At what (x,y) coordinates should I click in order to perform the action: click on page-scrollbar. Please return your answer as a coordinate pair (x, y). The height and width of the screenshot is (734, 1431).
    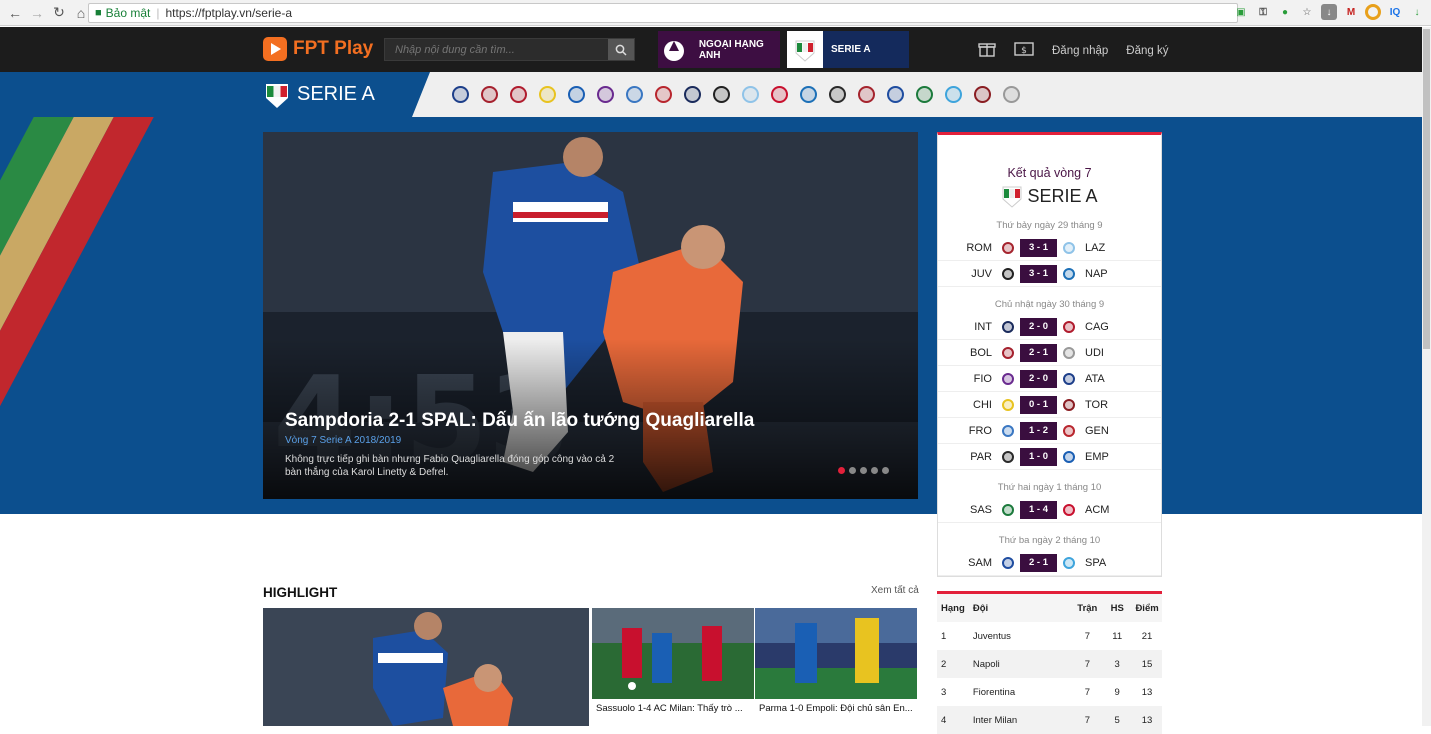
    Looking at the image, I should click on (1426, 376).